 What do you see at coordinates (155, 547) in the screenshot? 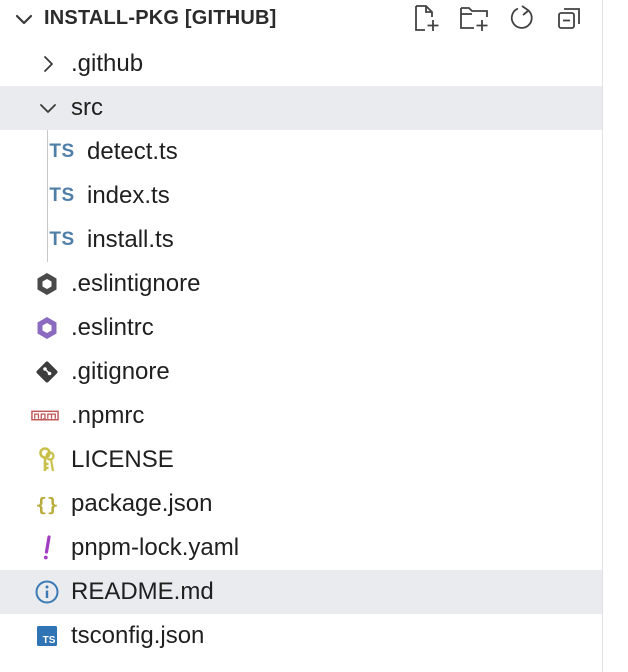
I see `tree-item-label: pnpm-lock.yaml` at bounding box center [155, 547].